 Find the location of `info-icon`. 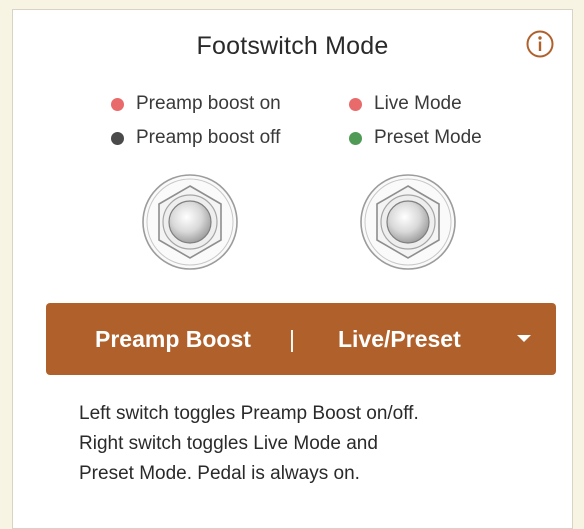

info-icon is located at coordinates (540, 44).